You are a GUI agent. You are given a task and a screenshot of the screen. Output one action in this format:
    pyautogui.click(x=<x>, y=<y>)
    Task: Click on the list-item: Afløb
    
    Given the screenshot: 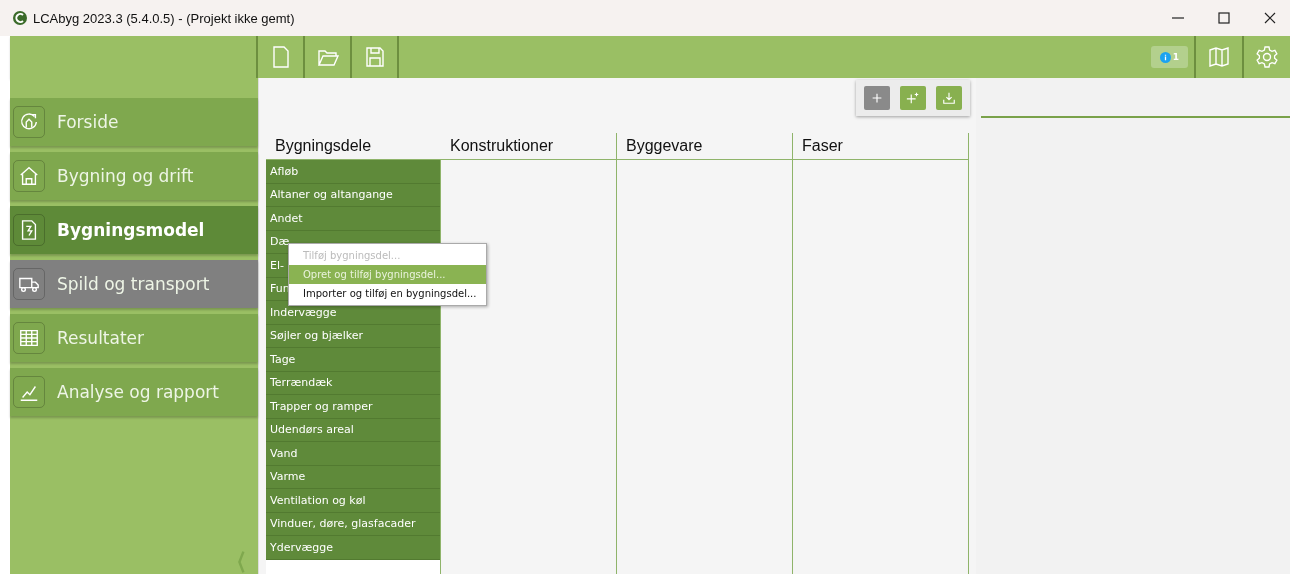 What is the action you would take?
    pyautogui.click(x=353, y=172)
    